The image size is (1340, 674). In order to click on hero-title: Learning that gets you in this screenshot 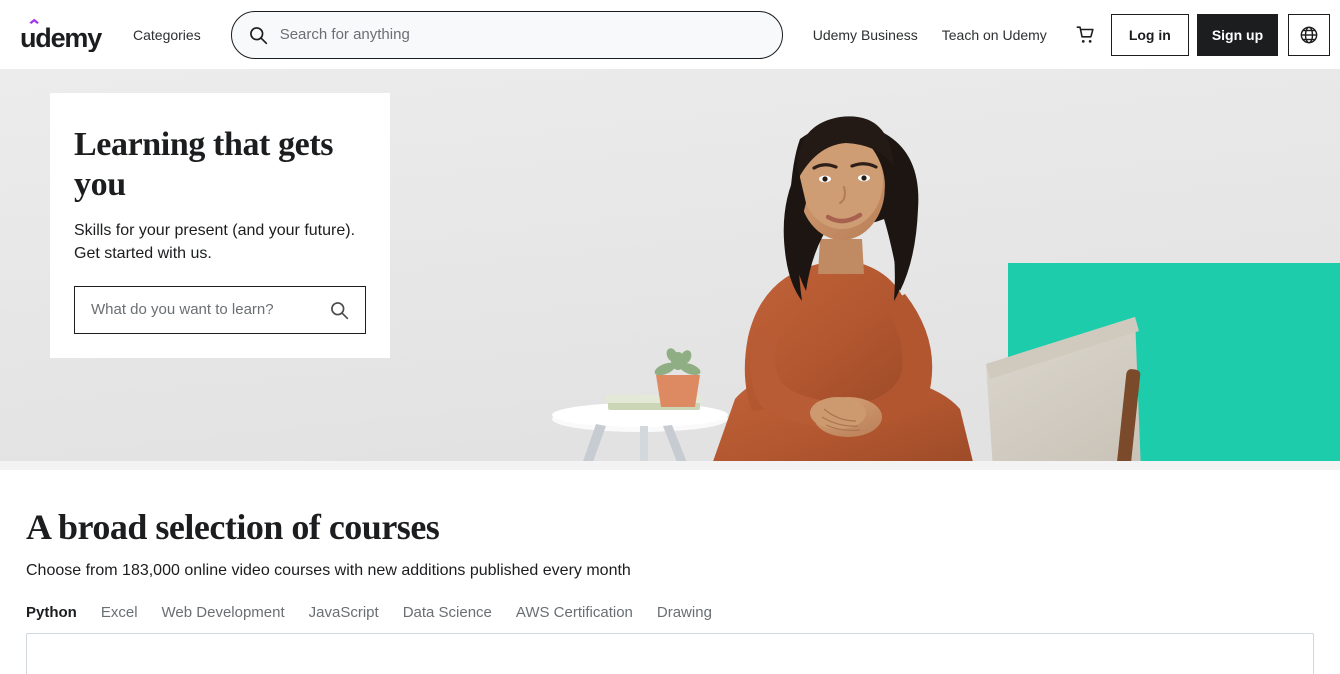, I will do `click(204, 165)`.